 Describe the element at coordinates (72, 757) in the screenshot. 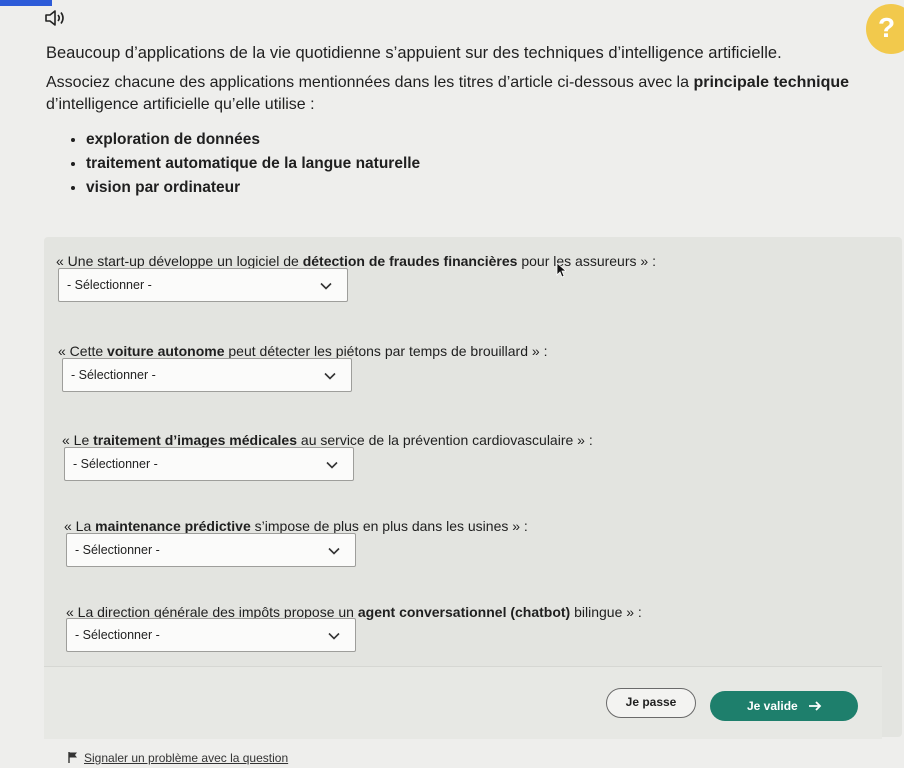

I see `flag-icon` at that location.